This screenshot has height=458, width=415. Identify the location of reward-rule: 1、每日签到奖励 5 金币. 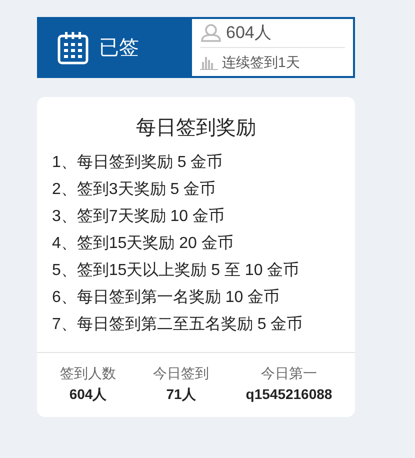
(137, 162).